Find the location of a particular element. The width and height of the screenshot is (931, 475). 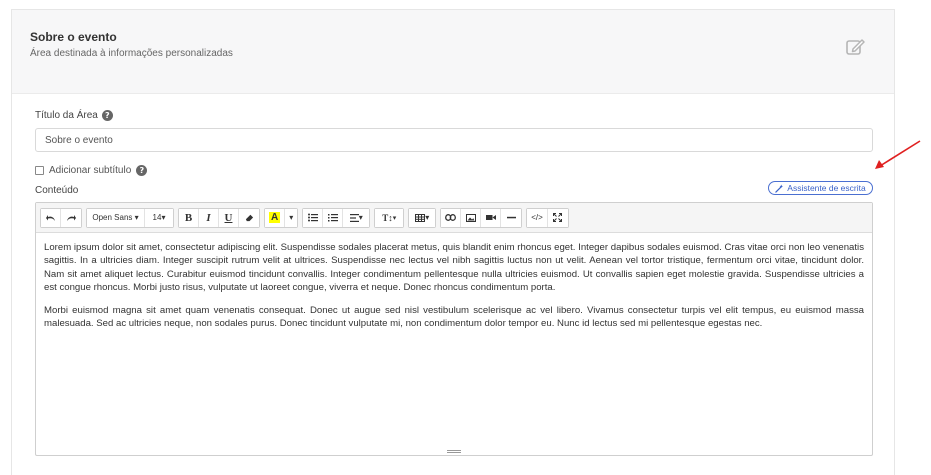

font-family-select: Open Sans ▾ is located at coordinates (116, 217).